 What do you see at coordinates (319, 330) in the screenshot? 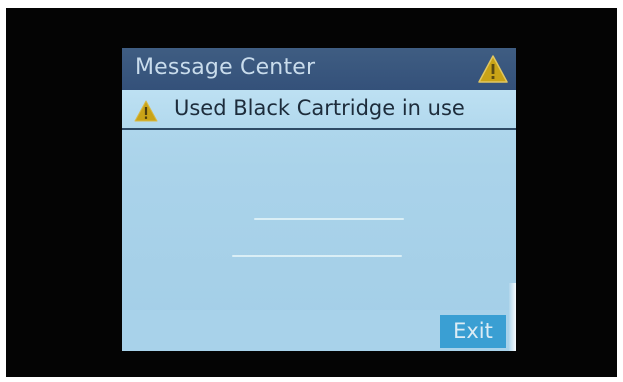
I see `bottom-action-bar: Exit` at bounding box center [319, 330].